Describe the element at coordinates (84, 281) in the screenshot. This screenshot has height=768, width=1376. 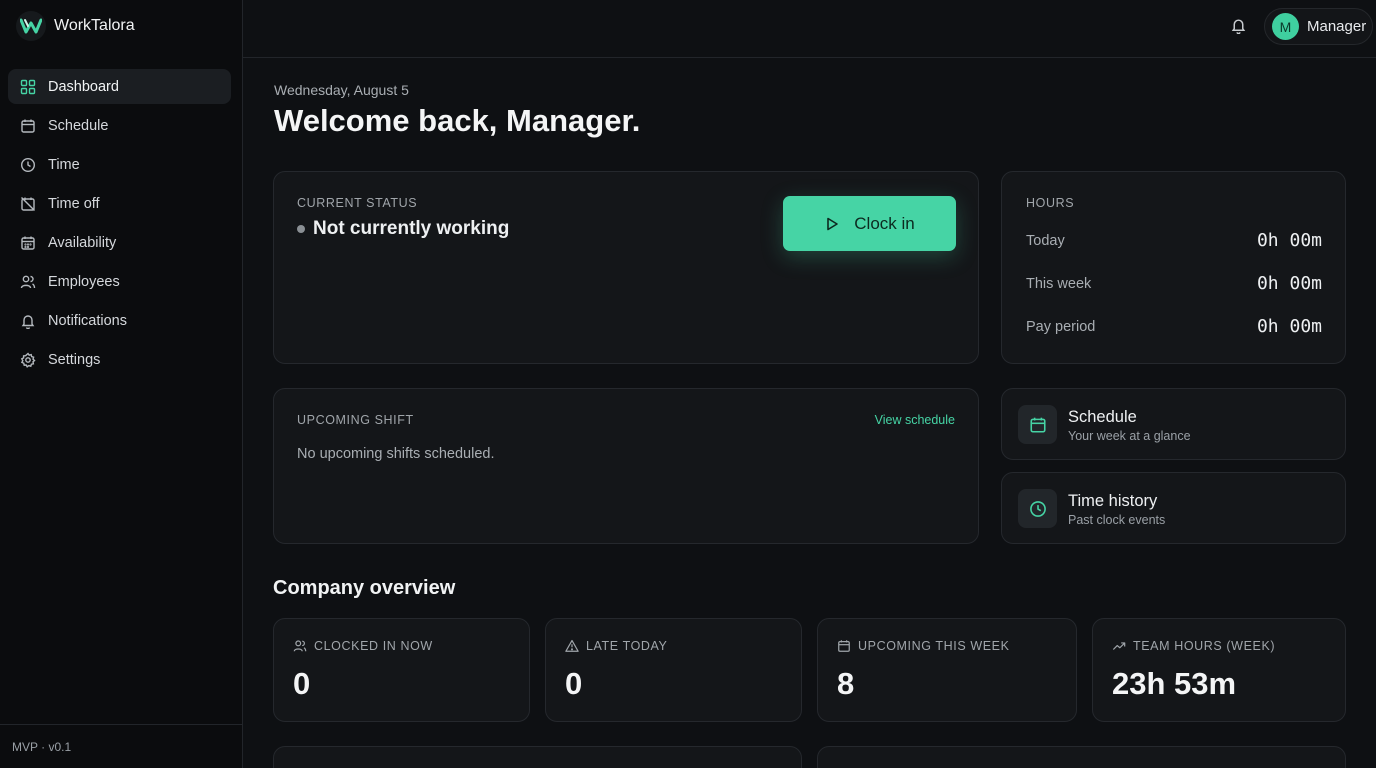
I see `sidebar-item-label: Employees` at that location.